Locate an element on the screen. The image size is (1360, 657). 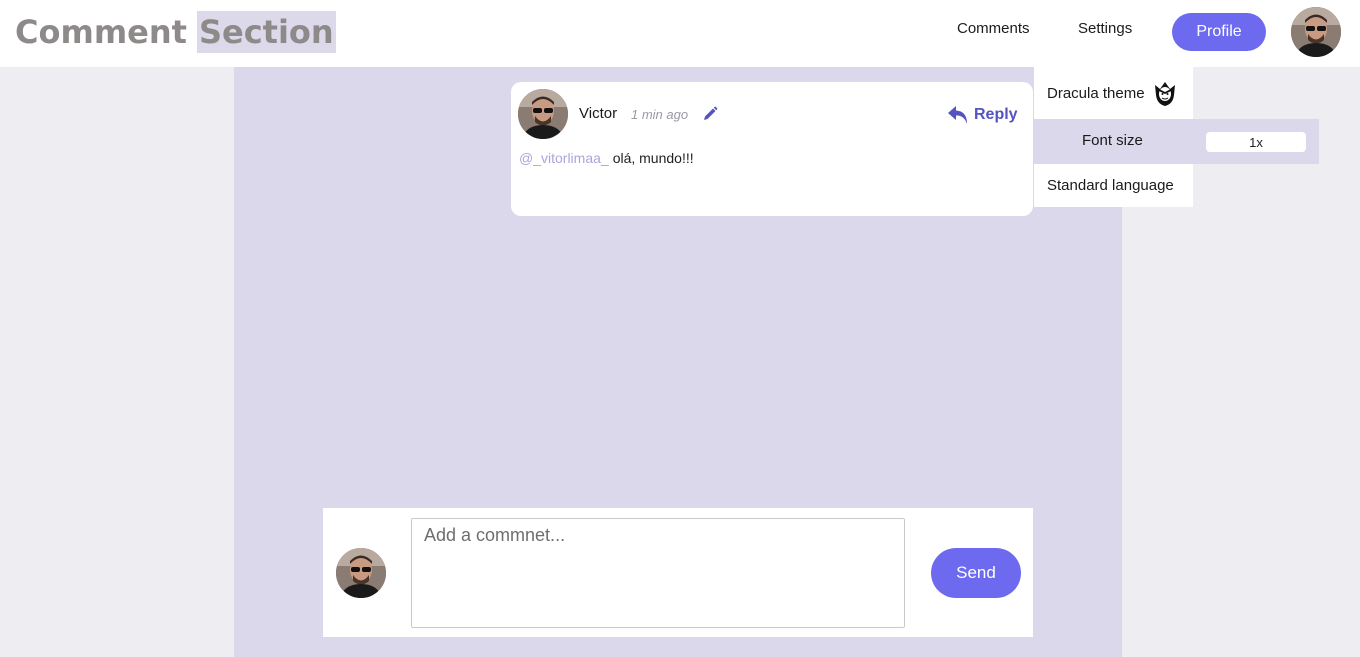
nav-comments-link: Comments is located at coordinates (993, 28).